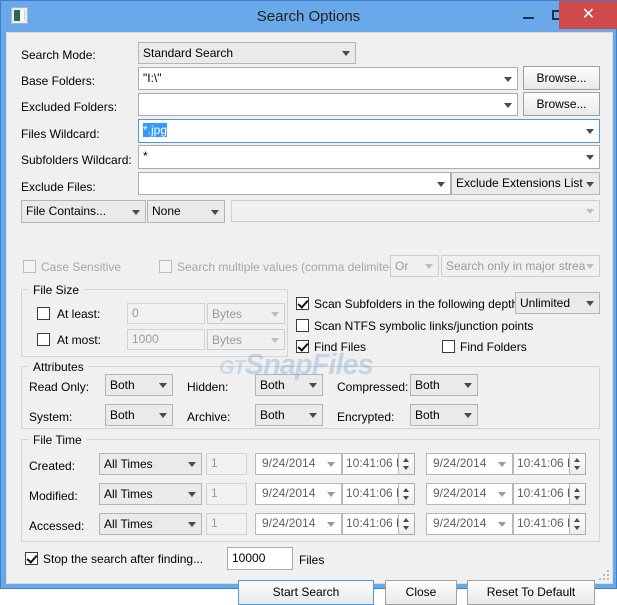  Describe the element at coordinates (289, 523) in the screenshot. I see `accessed-from-date-value: 9/24/2014` at that location.